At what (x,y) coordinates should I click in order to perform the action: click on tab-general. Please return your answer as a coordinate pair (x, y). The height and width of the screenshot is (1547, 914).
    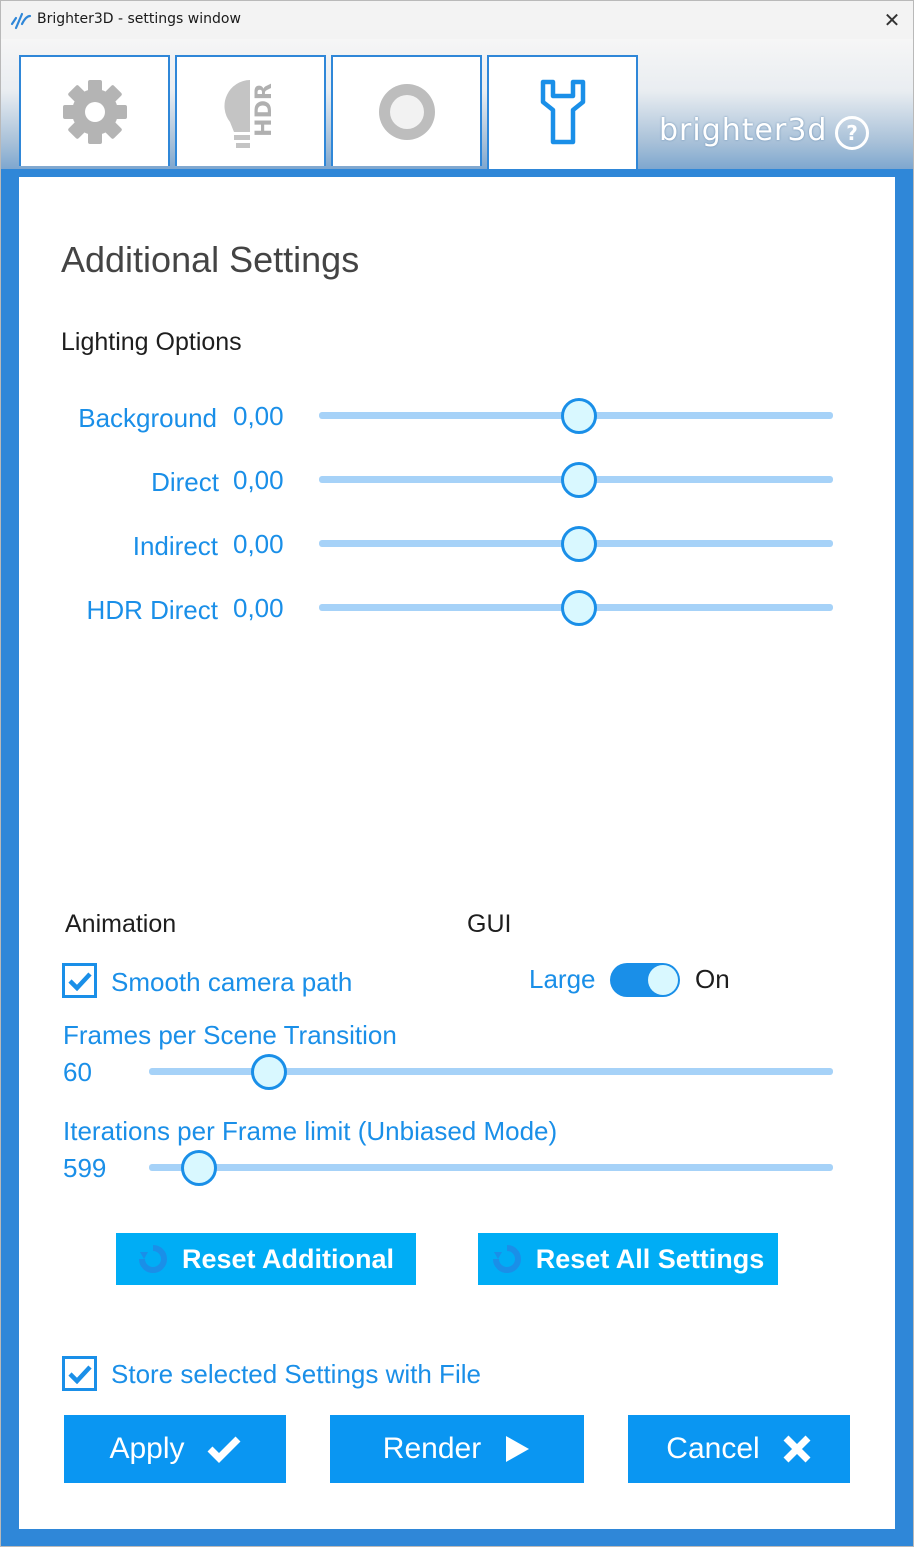
    Looking at the image, I should click on (94, 110).